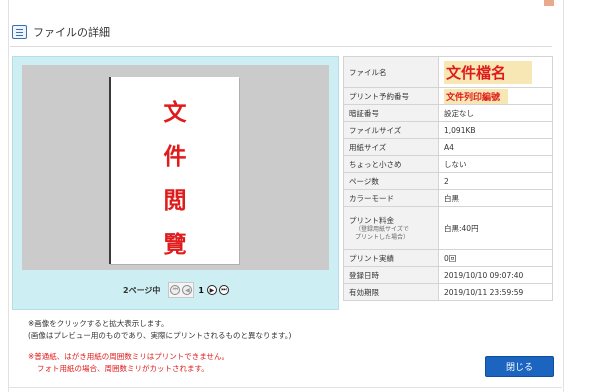 The height and width of the screenshot is (392, 600). I want to click on detail-value: 文件檔名, so click(495, 72).